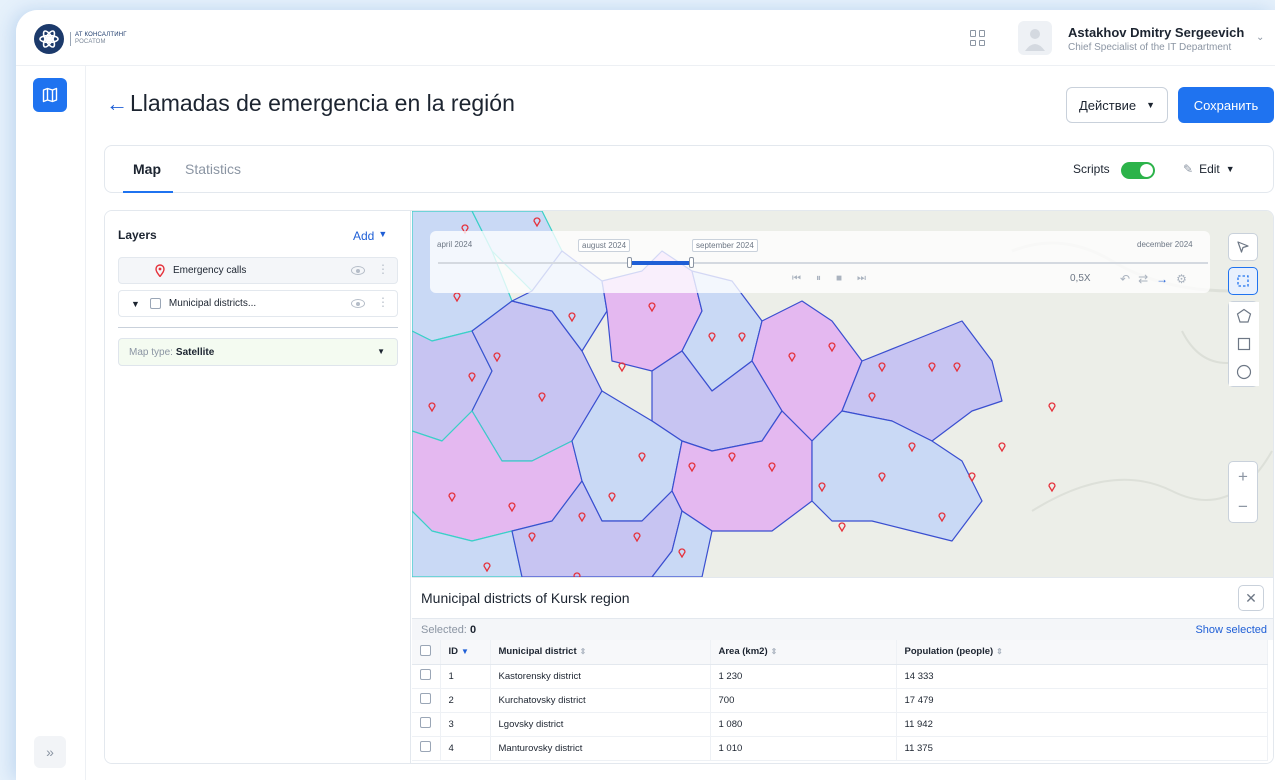 This screenshot has width=1275, height=780. What do you see at coordinates (1231, 630) in the screenshot?
I see `show-selected-link: Show selected` at bounding box center [1231, 630].